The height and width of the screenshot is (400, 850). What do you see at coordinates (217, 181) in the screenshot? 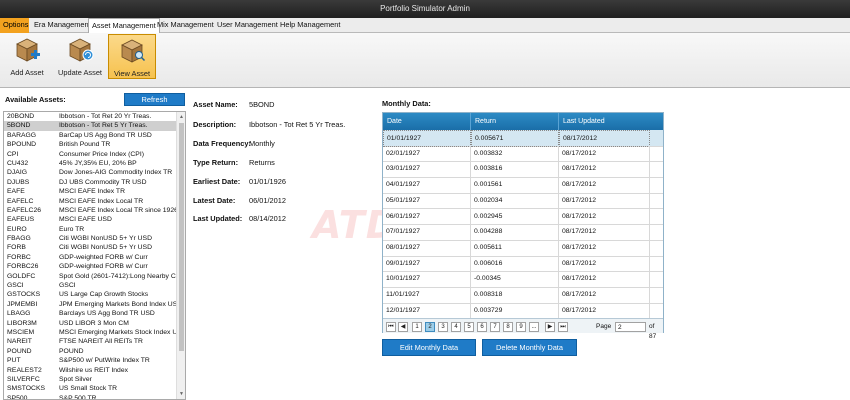
I see `earliest-date-label: Earliest Date:` at bounding box center [217, 181].